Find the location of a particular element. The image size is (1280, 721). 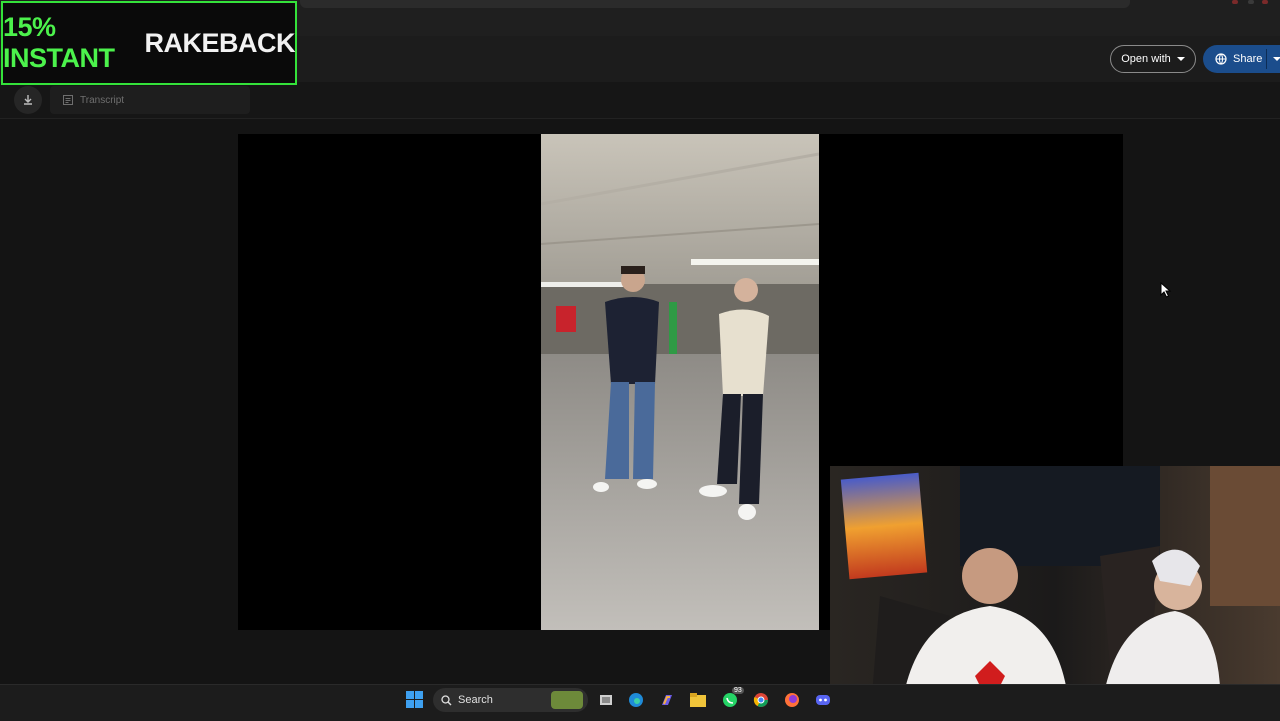

windows-start-icon is located at coordinates (415, 700).